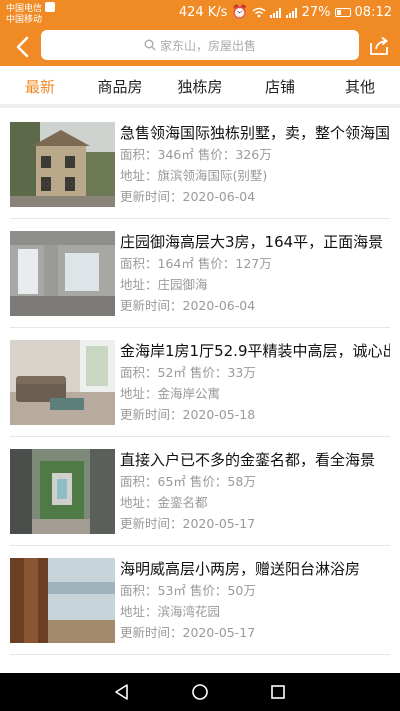 The width and height of the screenshot is (400, 711). What do you see at coordinates (188, 590) in the screenshot?
I see `listing-area-price: 面积：53㎡ 售价：50万` at bounding box center [188, 590].